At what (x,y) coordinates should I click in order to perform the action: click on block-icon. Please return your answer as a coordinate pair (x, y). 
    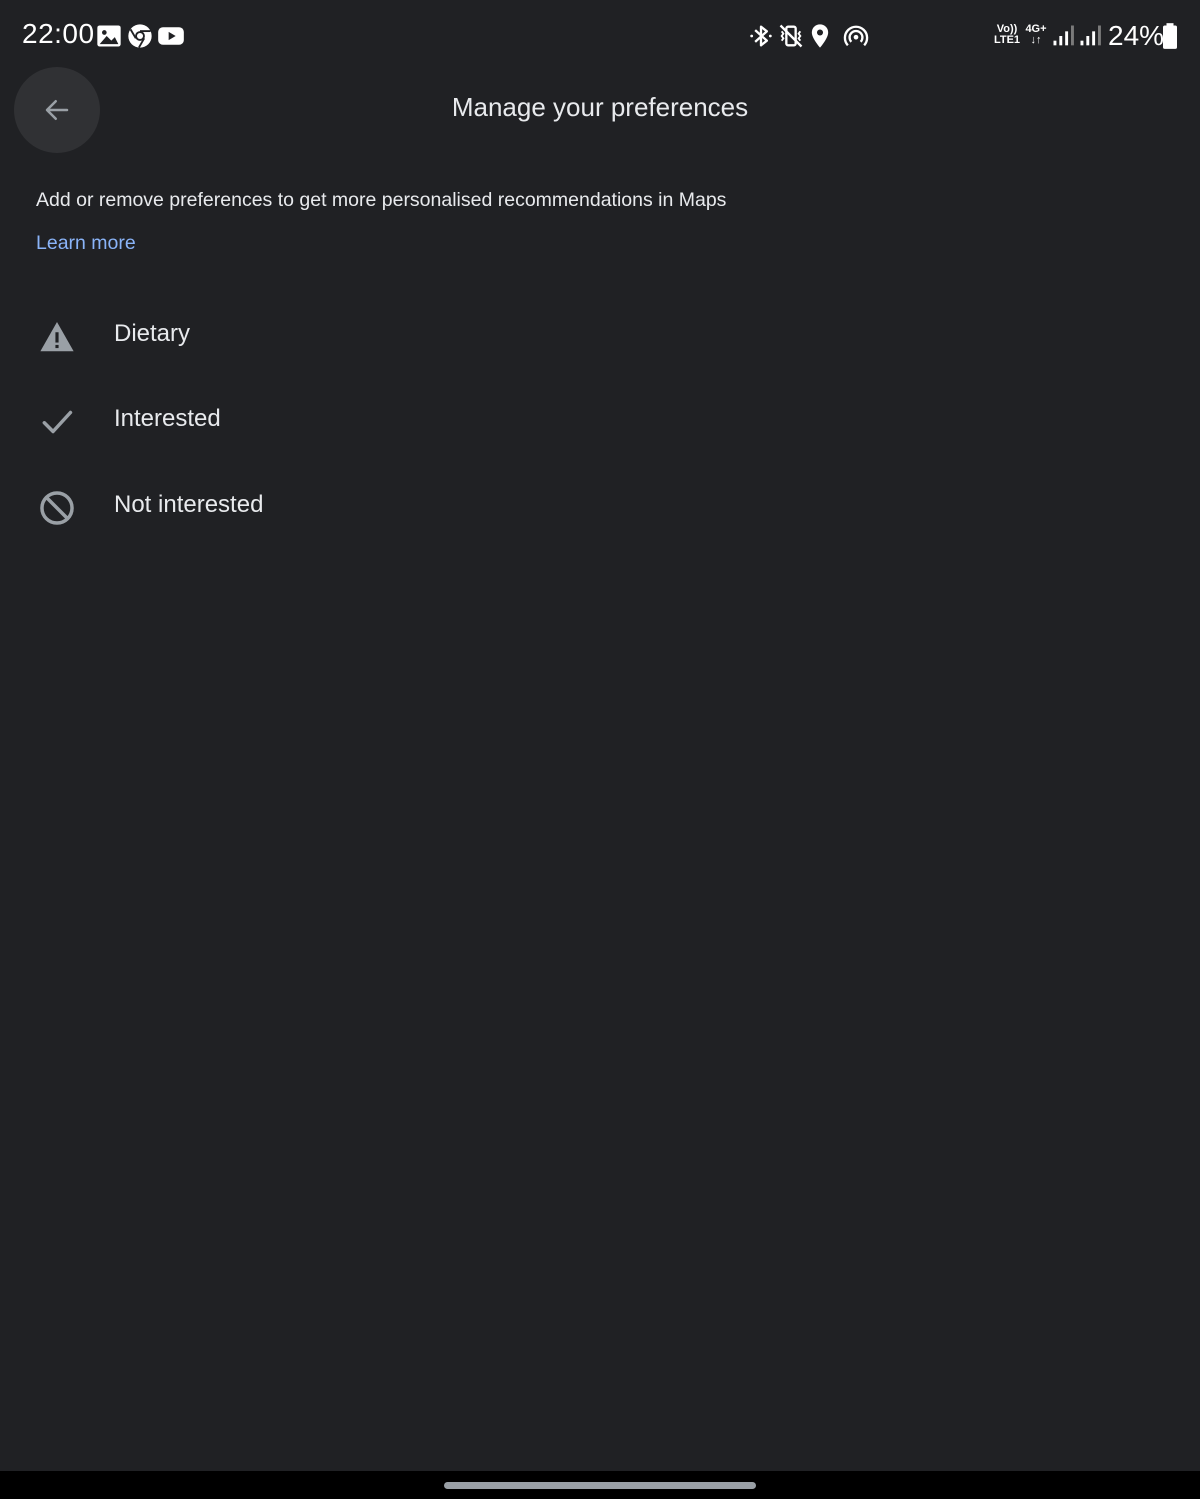
    Looking at the image, I should click on (57, 508).